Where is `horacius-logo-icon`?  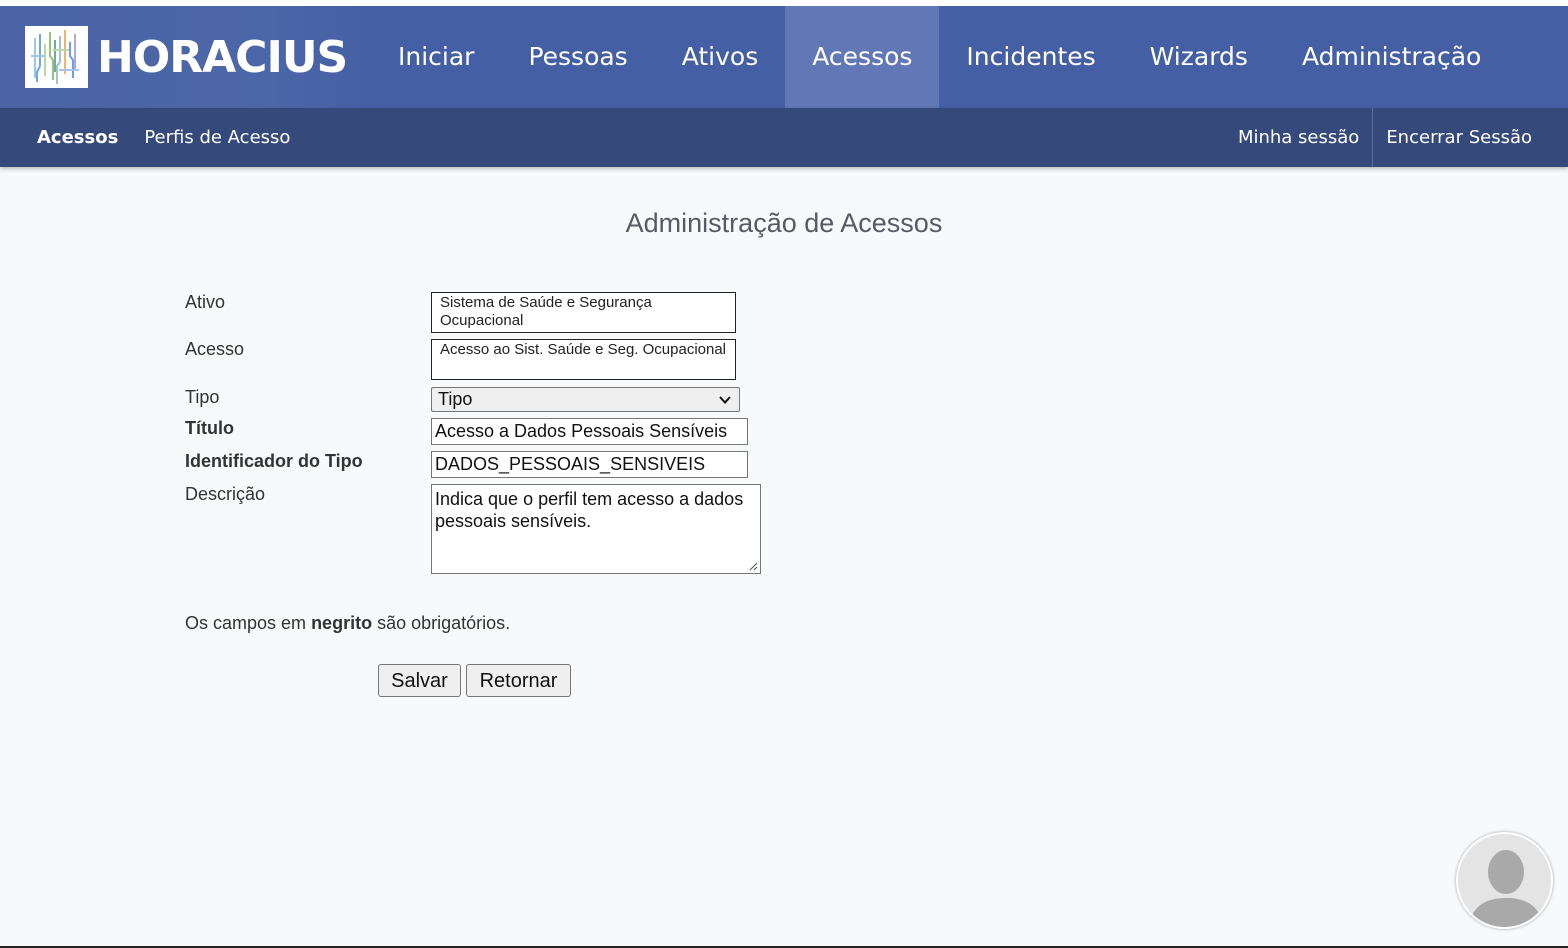 horacius-logo-icon is located at coordinates (56, 57).